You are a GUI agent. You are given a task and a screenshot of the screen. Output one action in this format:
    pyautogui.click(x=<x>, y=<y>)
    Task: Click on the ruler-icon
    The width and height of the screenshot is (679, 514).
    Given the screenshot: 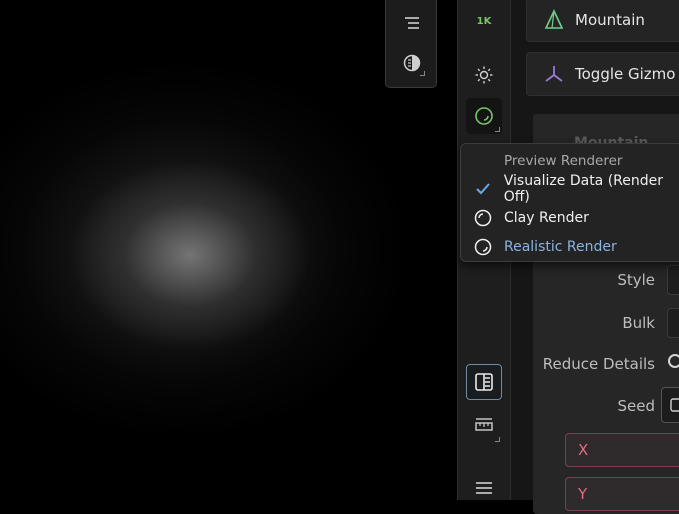 What is the action you would take?
    pyautogui.click(x=484, y=424)
    